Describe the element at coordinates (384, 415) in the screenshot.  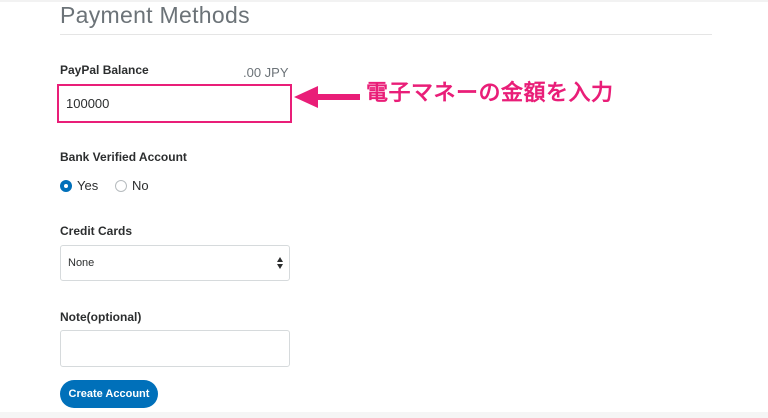
I see `bottom-band` at that location.